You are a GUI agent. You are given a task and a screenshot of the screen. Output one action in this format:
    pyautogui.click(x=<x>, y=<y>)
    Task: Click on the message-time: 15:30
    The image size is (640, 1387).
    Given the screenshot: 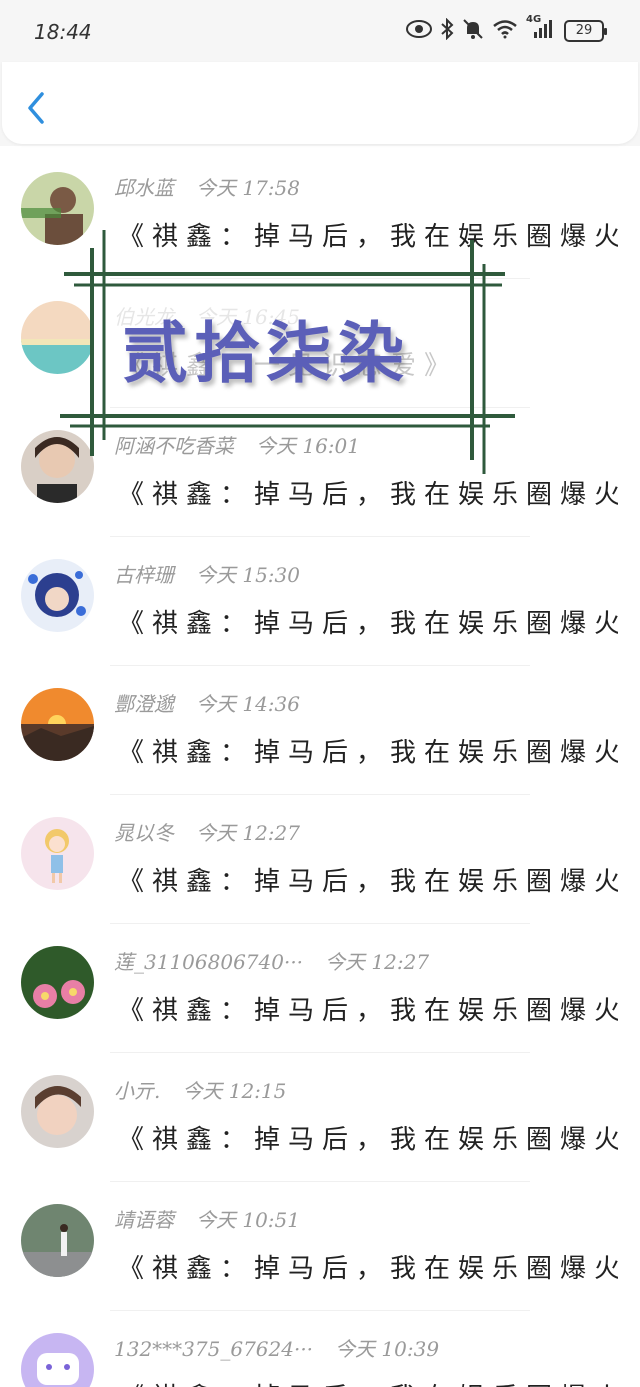 What is the action you would take?
    pyautogui.click(x=271, y=575)
    